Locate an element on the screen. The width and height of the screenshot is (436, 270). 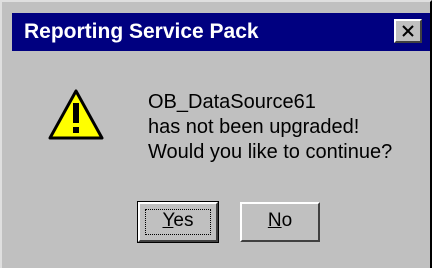
close-button is located at coordinates (408, 31).